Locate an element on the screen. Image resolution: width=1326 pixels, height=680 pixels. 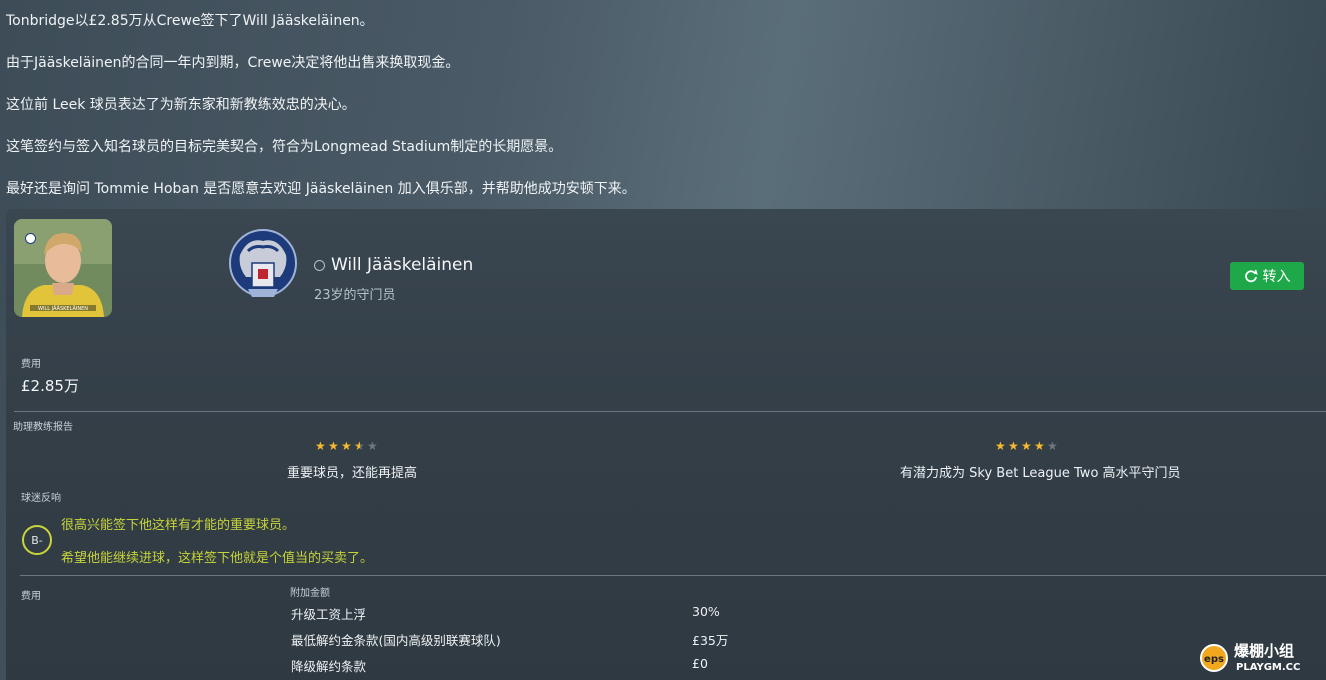
current-ability-stars: ★ ★ ★ ★ ★ is located at coordinates (347, 446).